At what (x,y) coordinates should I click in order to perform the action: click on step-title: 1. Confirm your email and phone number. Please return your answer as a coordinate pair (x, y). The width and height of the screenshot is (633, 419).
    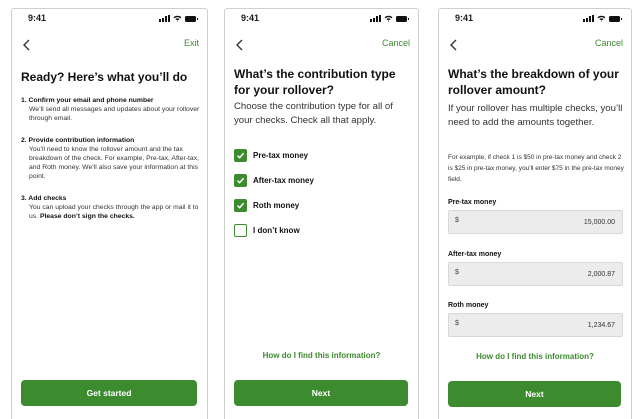
    Looking at the image, I should click on (87, 100).